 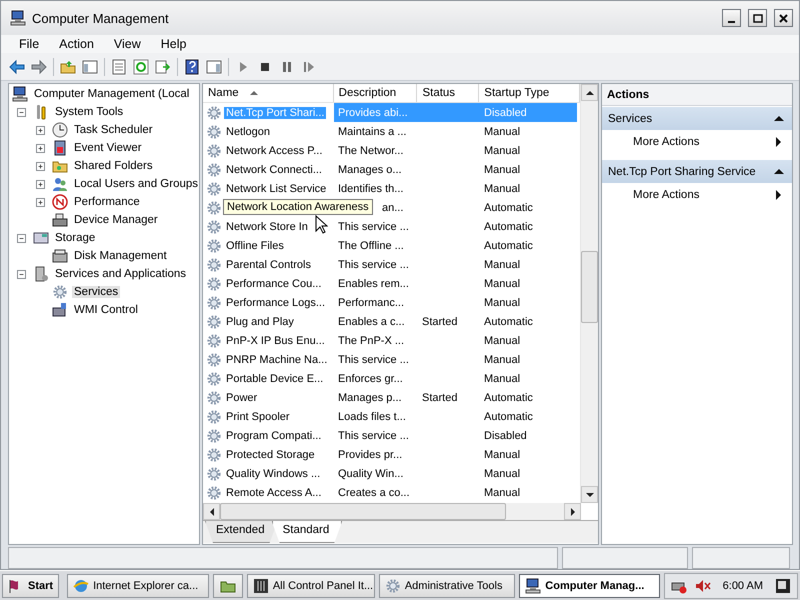 I want to click on action-section-header: Services, so click(x=697, y=118).